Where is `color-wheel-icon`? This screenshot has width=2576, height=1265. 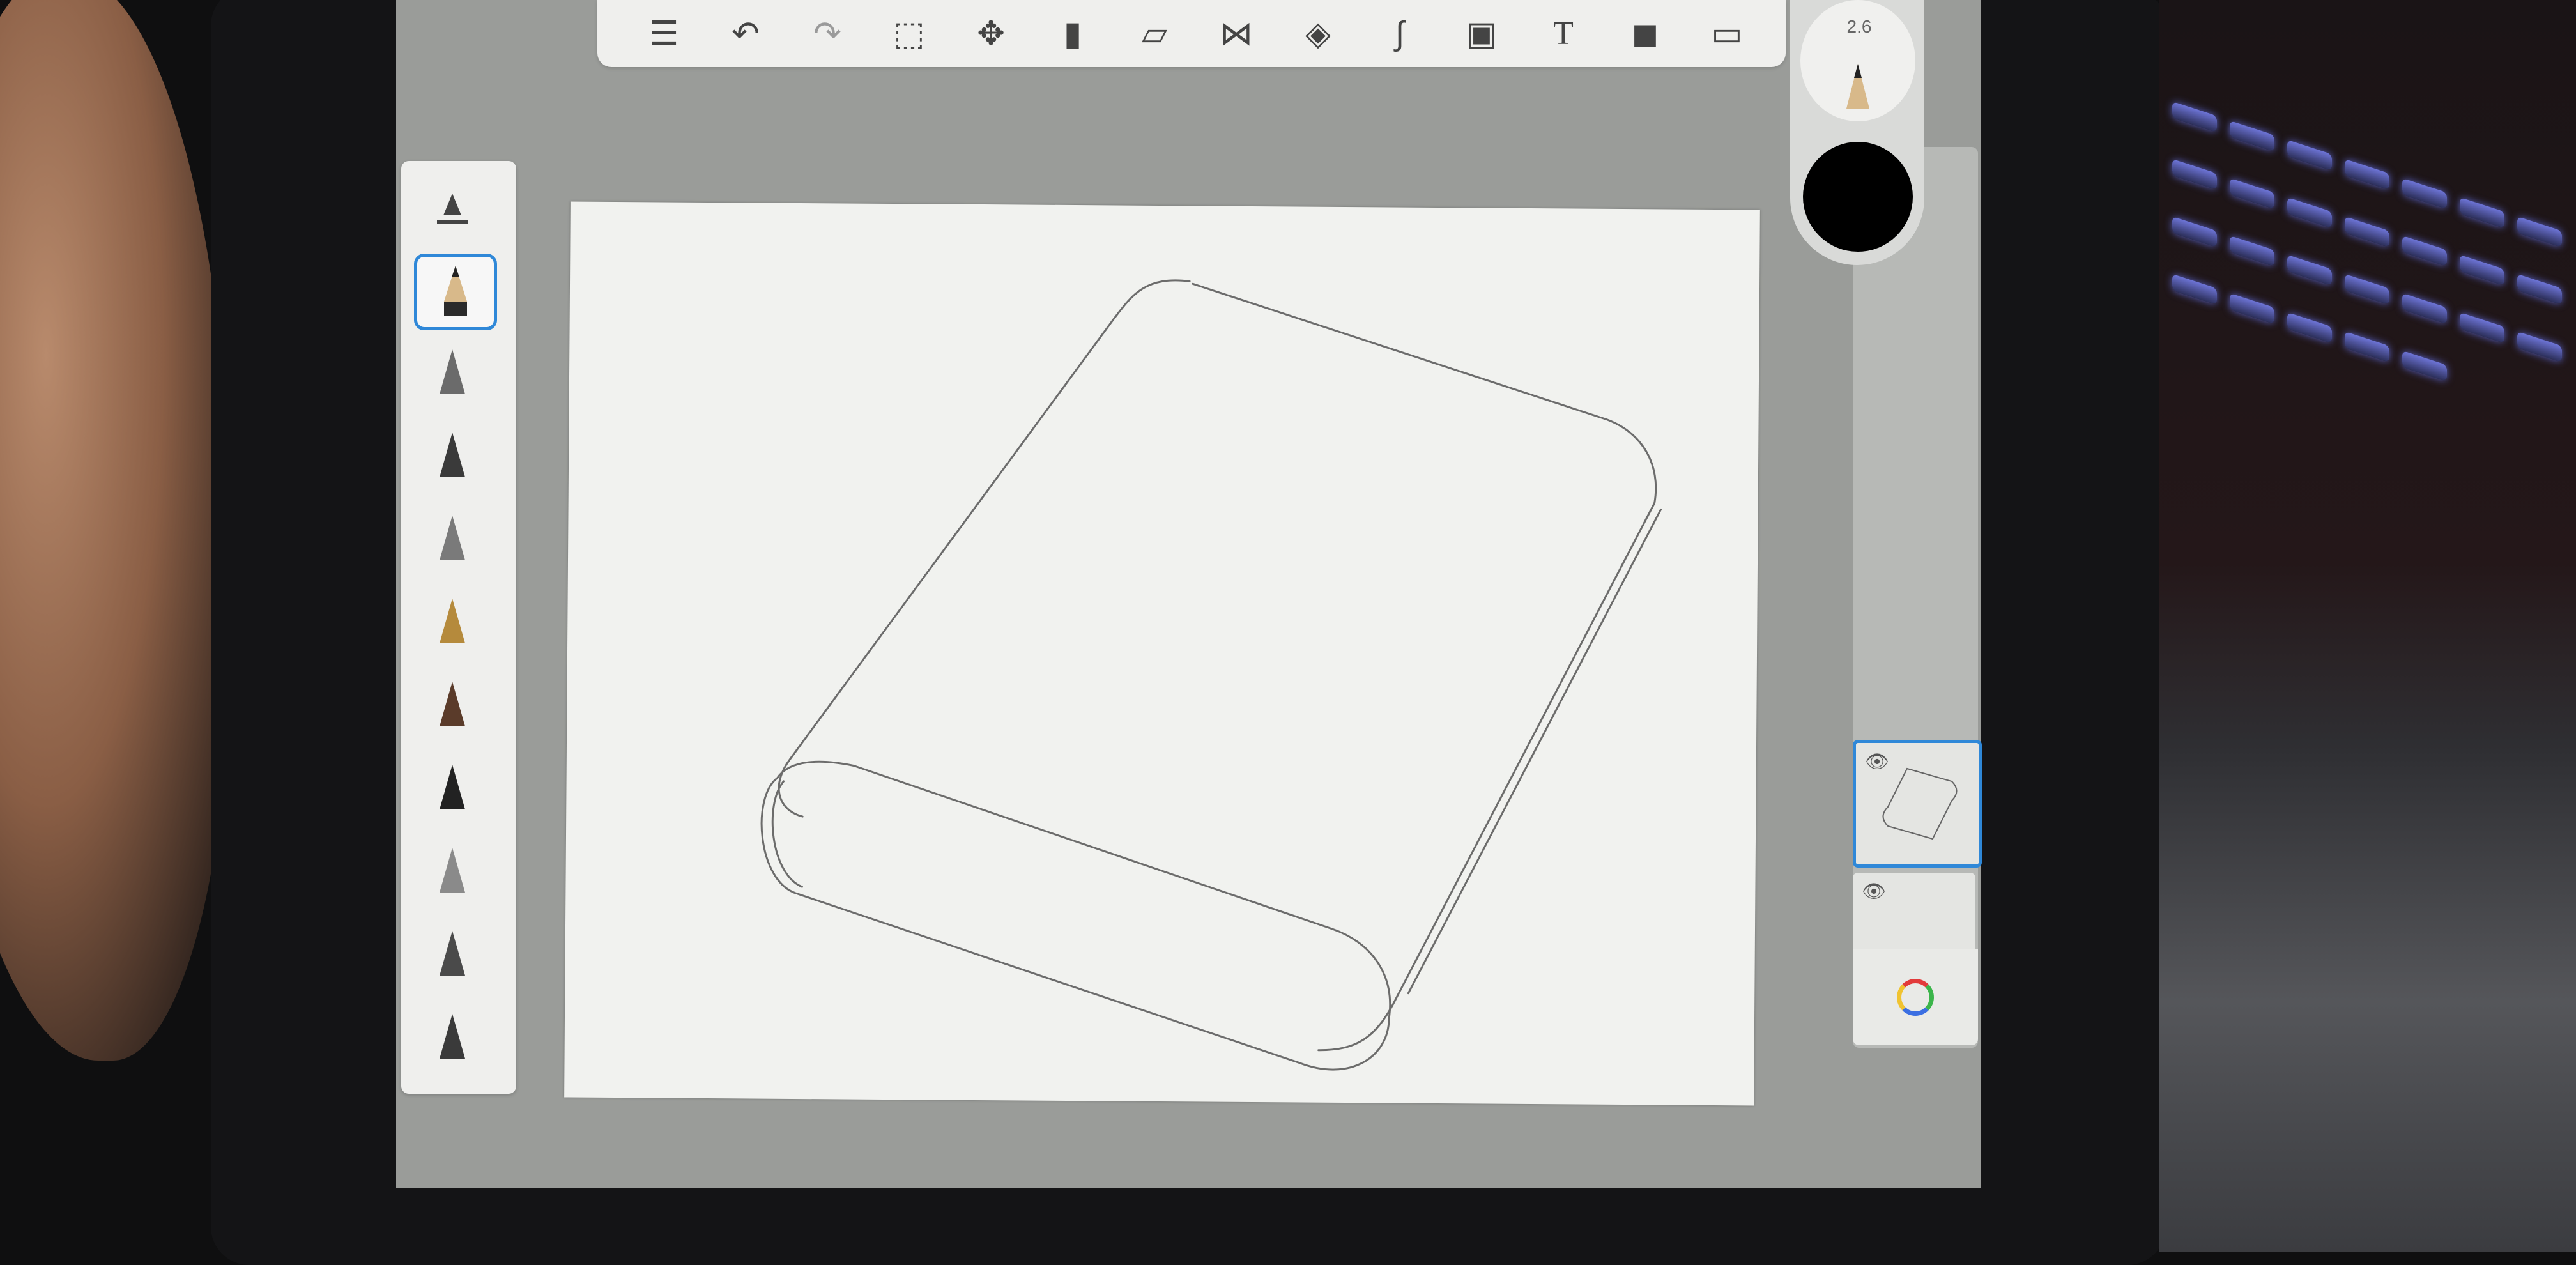
color-wheel-icon is located at coordinates (1915, 997).